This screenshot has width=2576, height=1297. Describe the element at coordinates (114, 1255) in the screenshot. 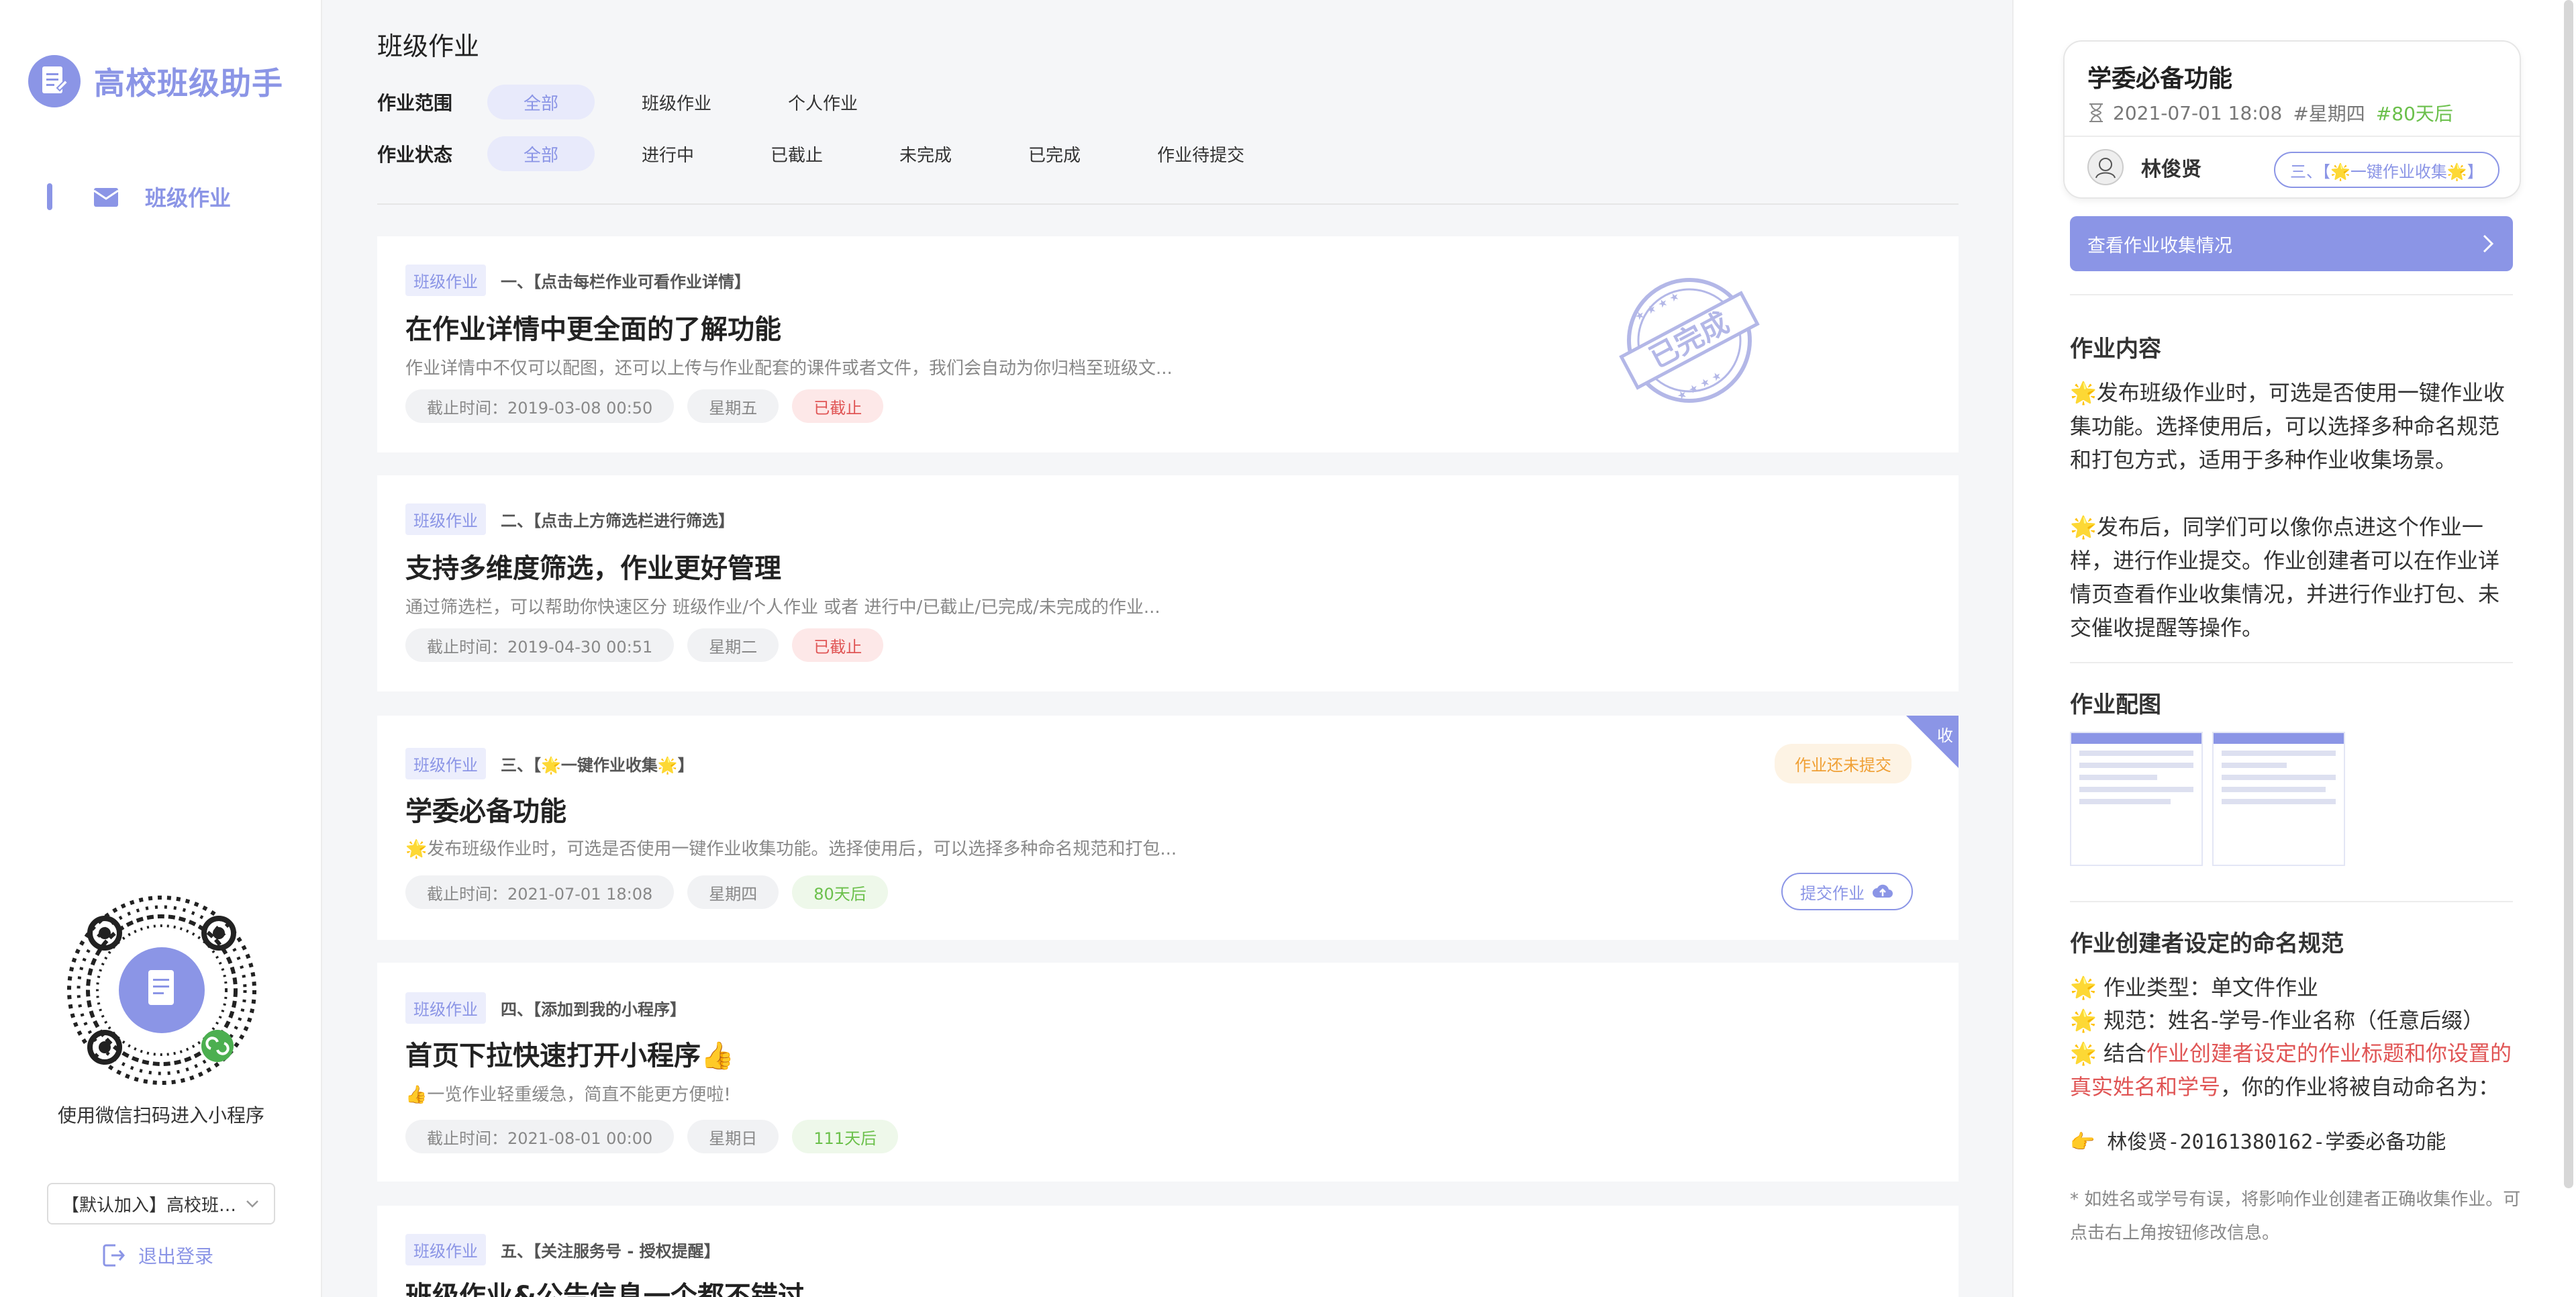

I see `logout-icon` at that location.